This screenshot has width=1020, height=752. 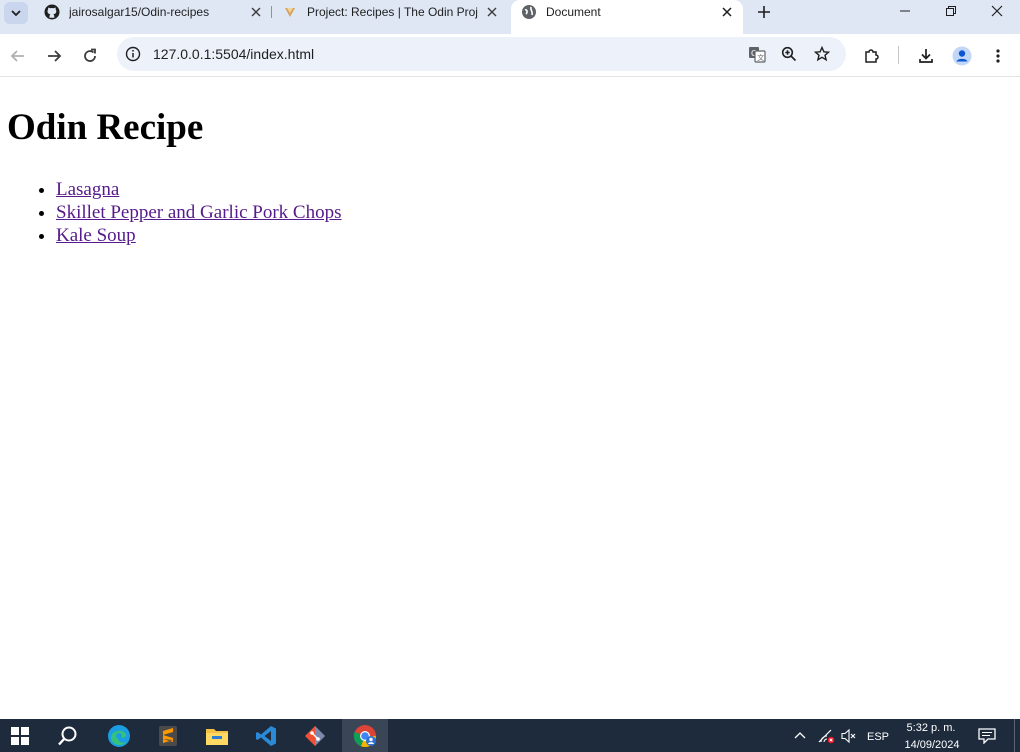 I want to click on taskbar-edge, so click(x=119, y=735).